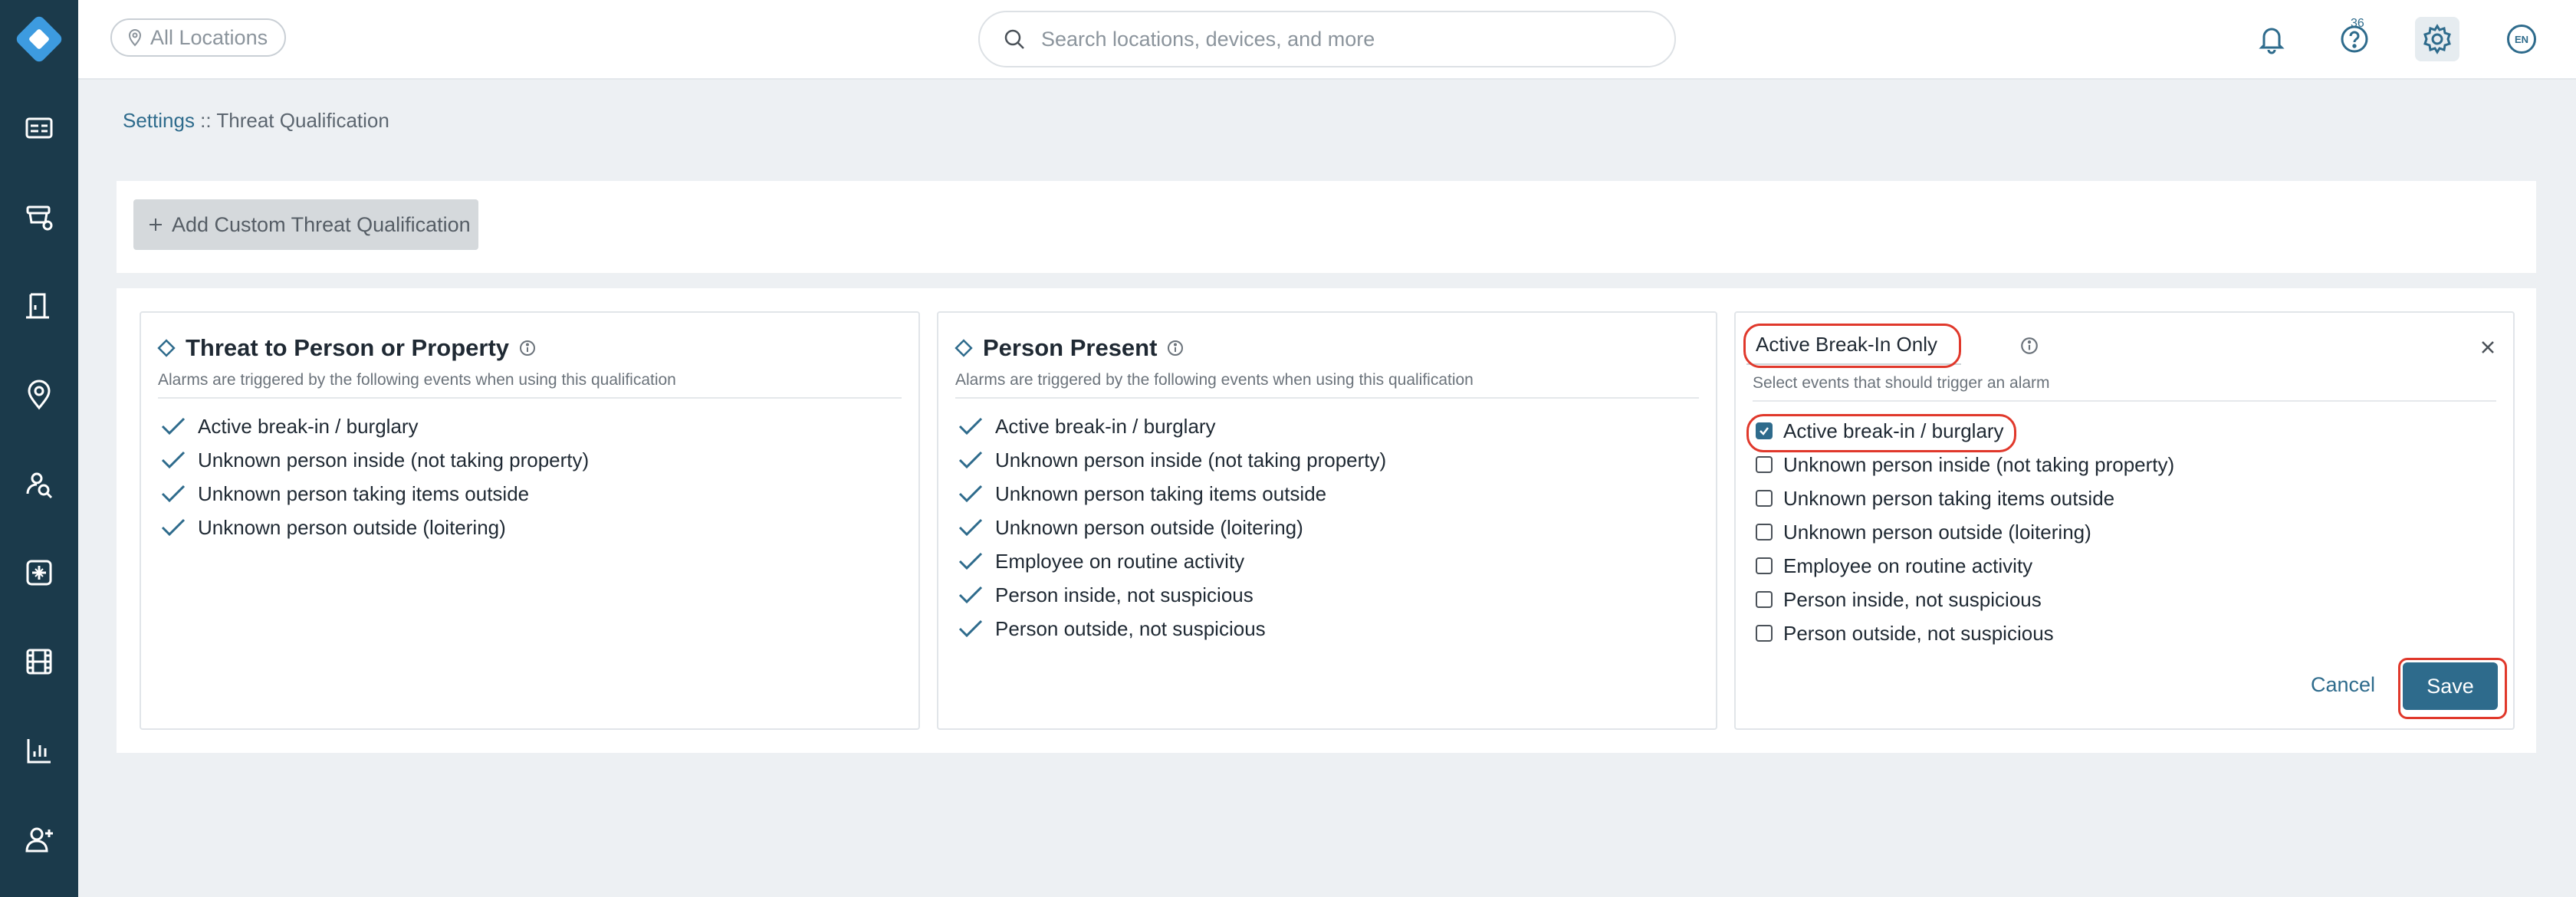 The width and height of the screenshot is (2576, 897). I want to click on search-input, so click(1332, 39).